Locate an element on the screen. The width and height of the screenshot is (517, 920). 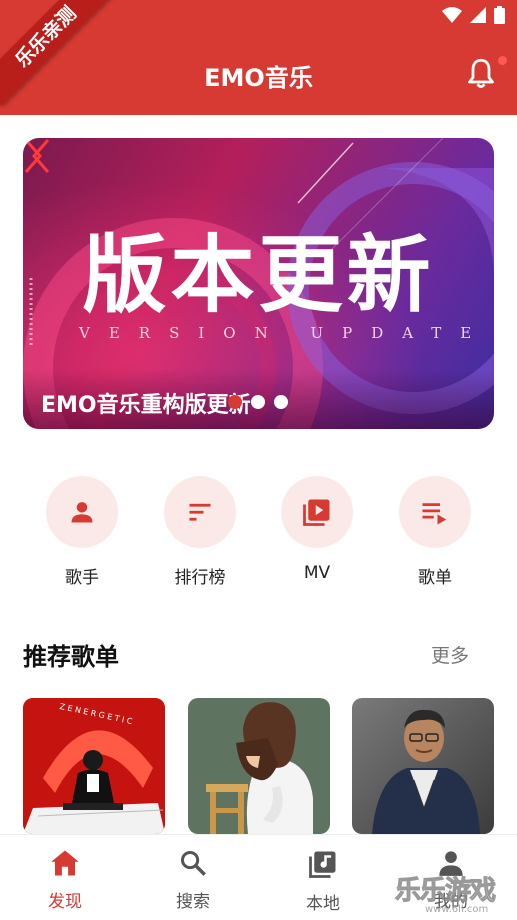
watermark: 乐乐游戏 www.6ll.com is located at coordinates (454, 895).